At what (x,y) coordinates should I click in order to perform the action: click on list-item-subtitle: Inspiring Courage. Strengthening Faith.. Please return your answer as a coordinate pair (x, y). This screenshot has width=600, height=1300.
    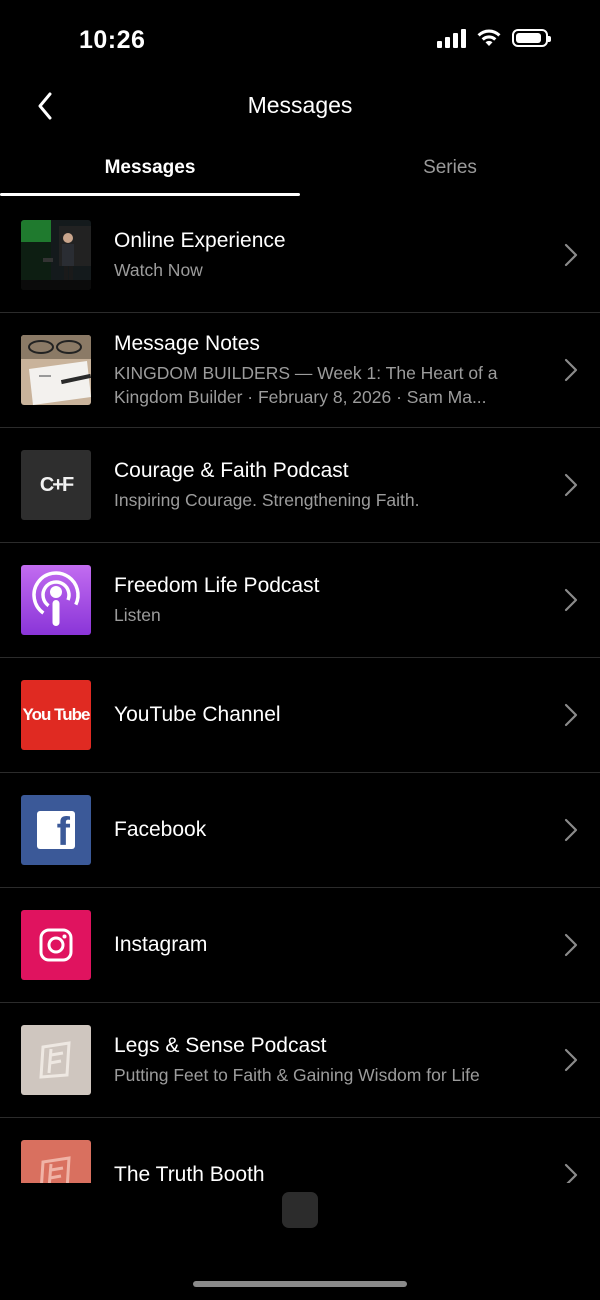
    Looking at the image, I should click on (267, 499).